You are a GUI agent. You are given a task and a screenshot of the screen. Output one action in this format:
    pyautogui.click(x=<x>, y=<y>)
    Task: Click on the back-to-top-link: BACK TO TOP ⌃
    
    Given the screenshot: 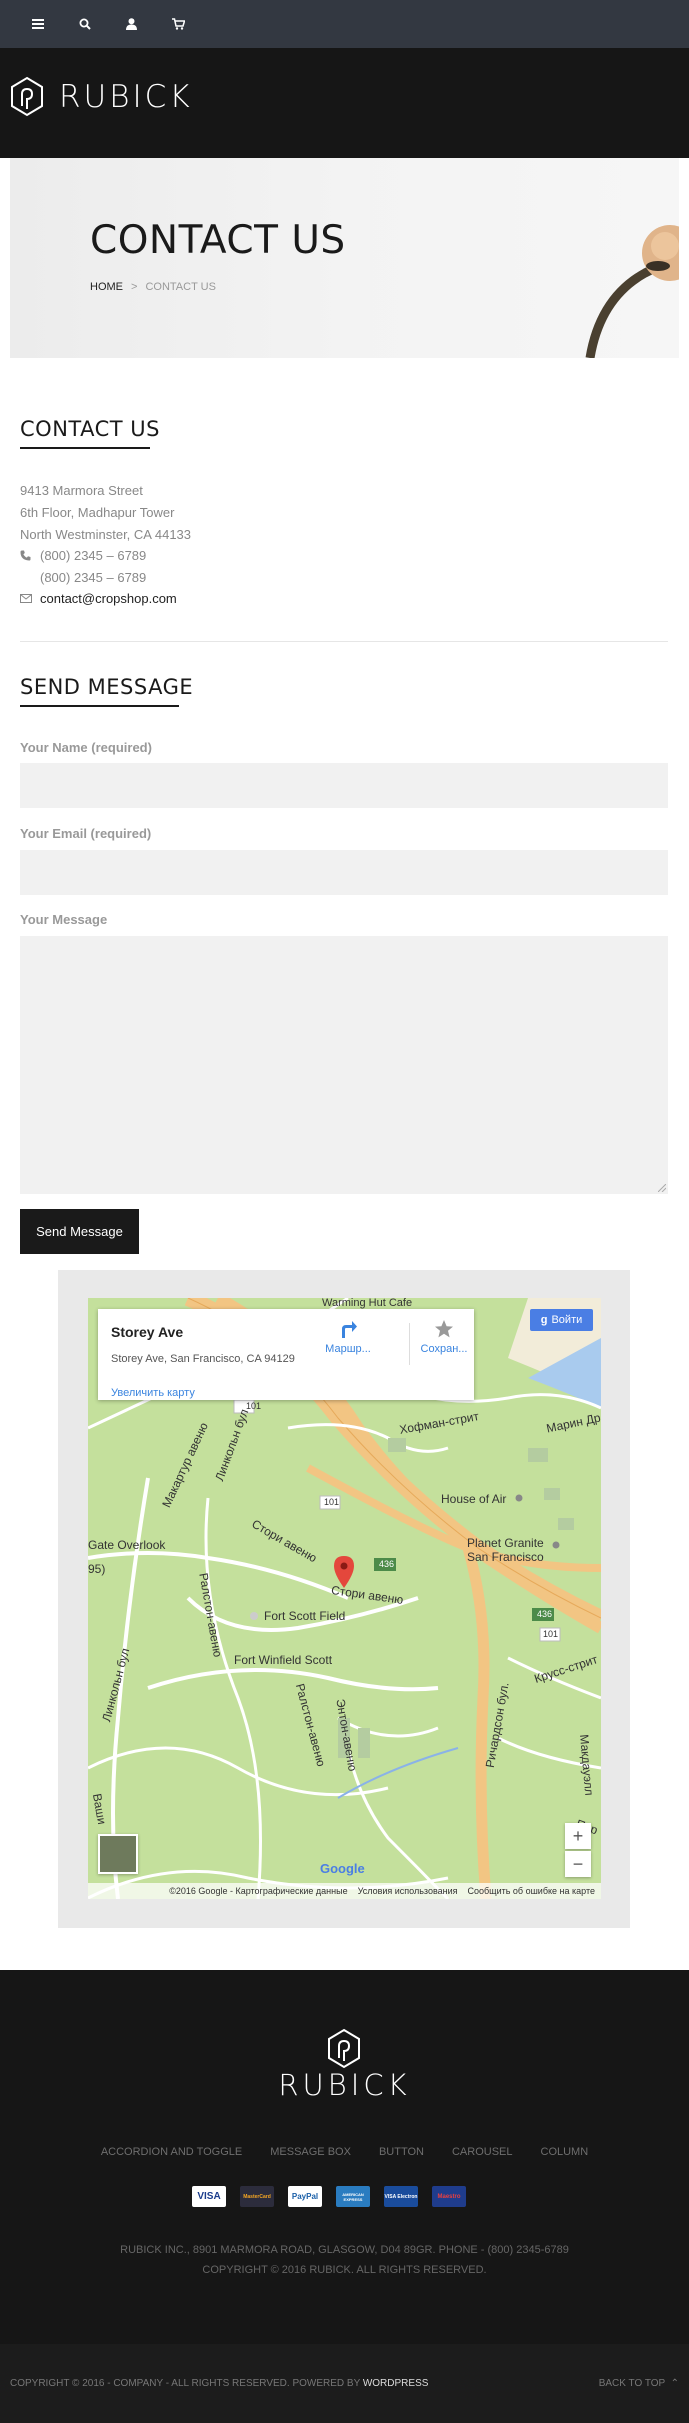 What is the action you would take?
    pyautogui.click(x=639, y=2383)
    